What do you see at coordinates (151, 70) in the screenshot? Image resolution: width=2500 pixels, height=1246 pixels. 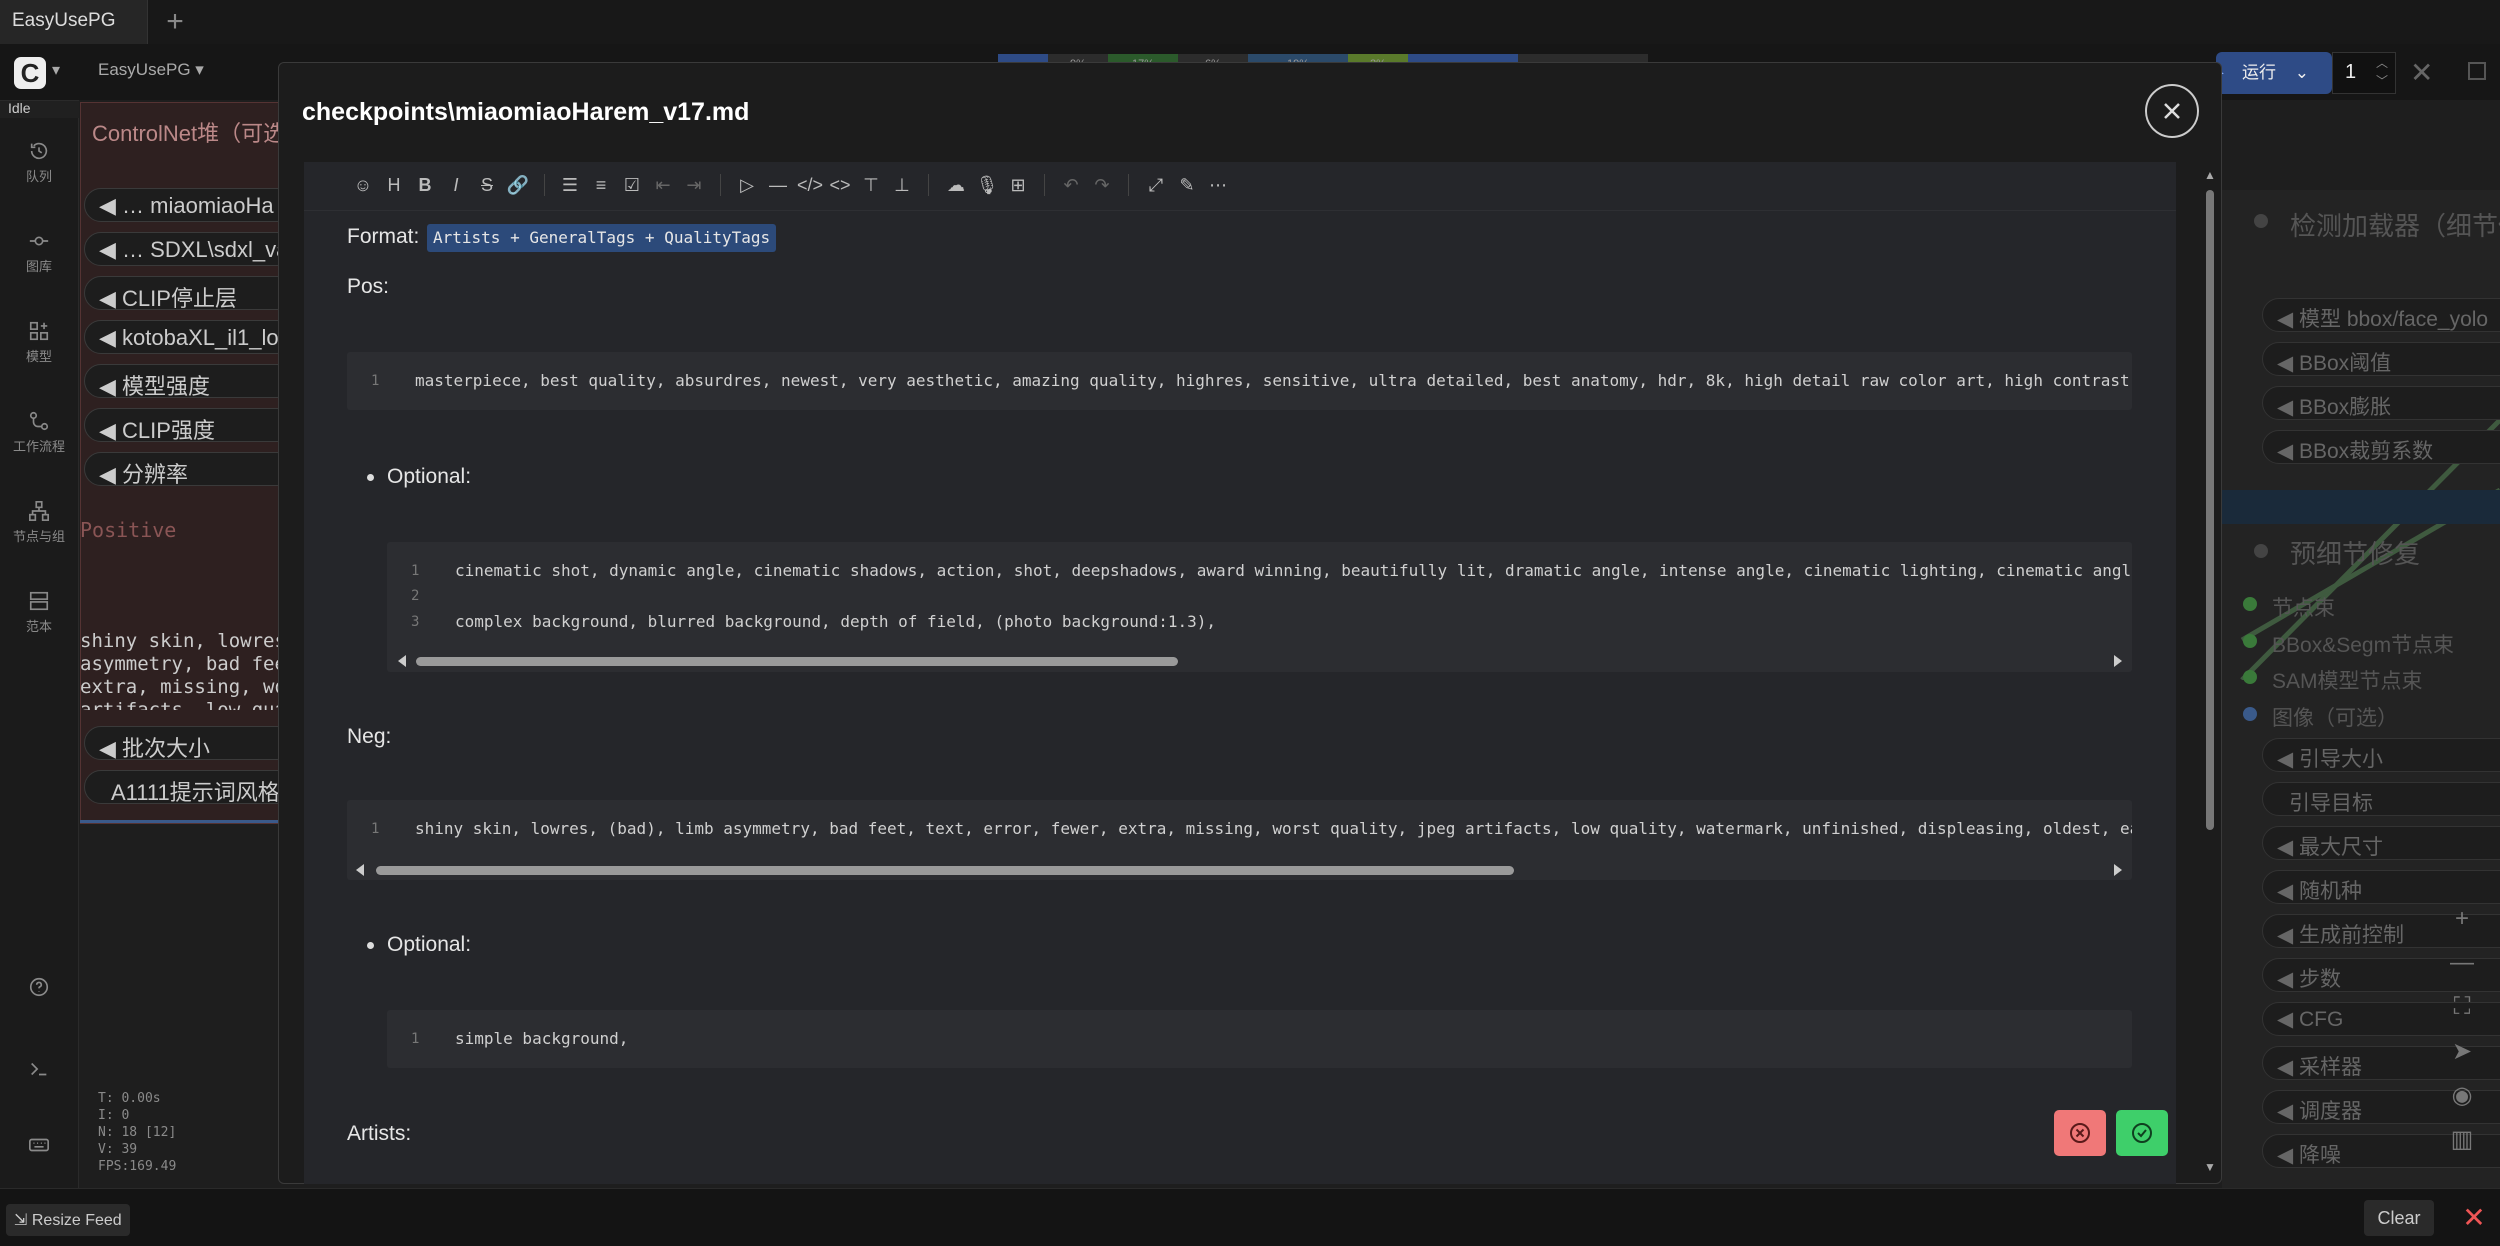 I see `workflow-menu: EasyUsePG ▾` at bounding box center [151, 70].